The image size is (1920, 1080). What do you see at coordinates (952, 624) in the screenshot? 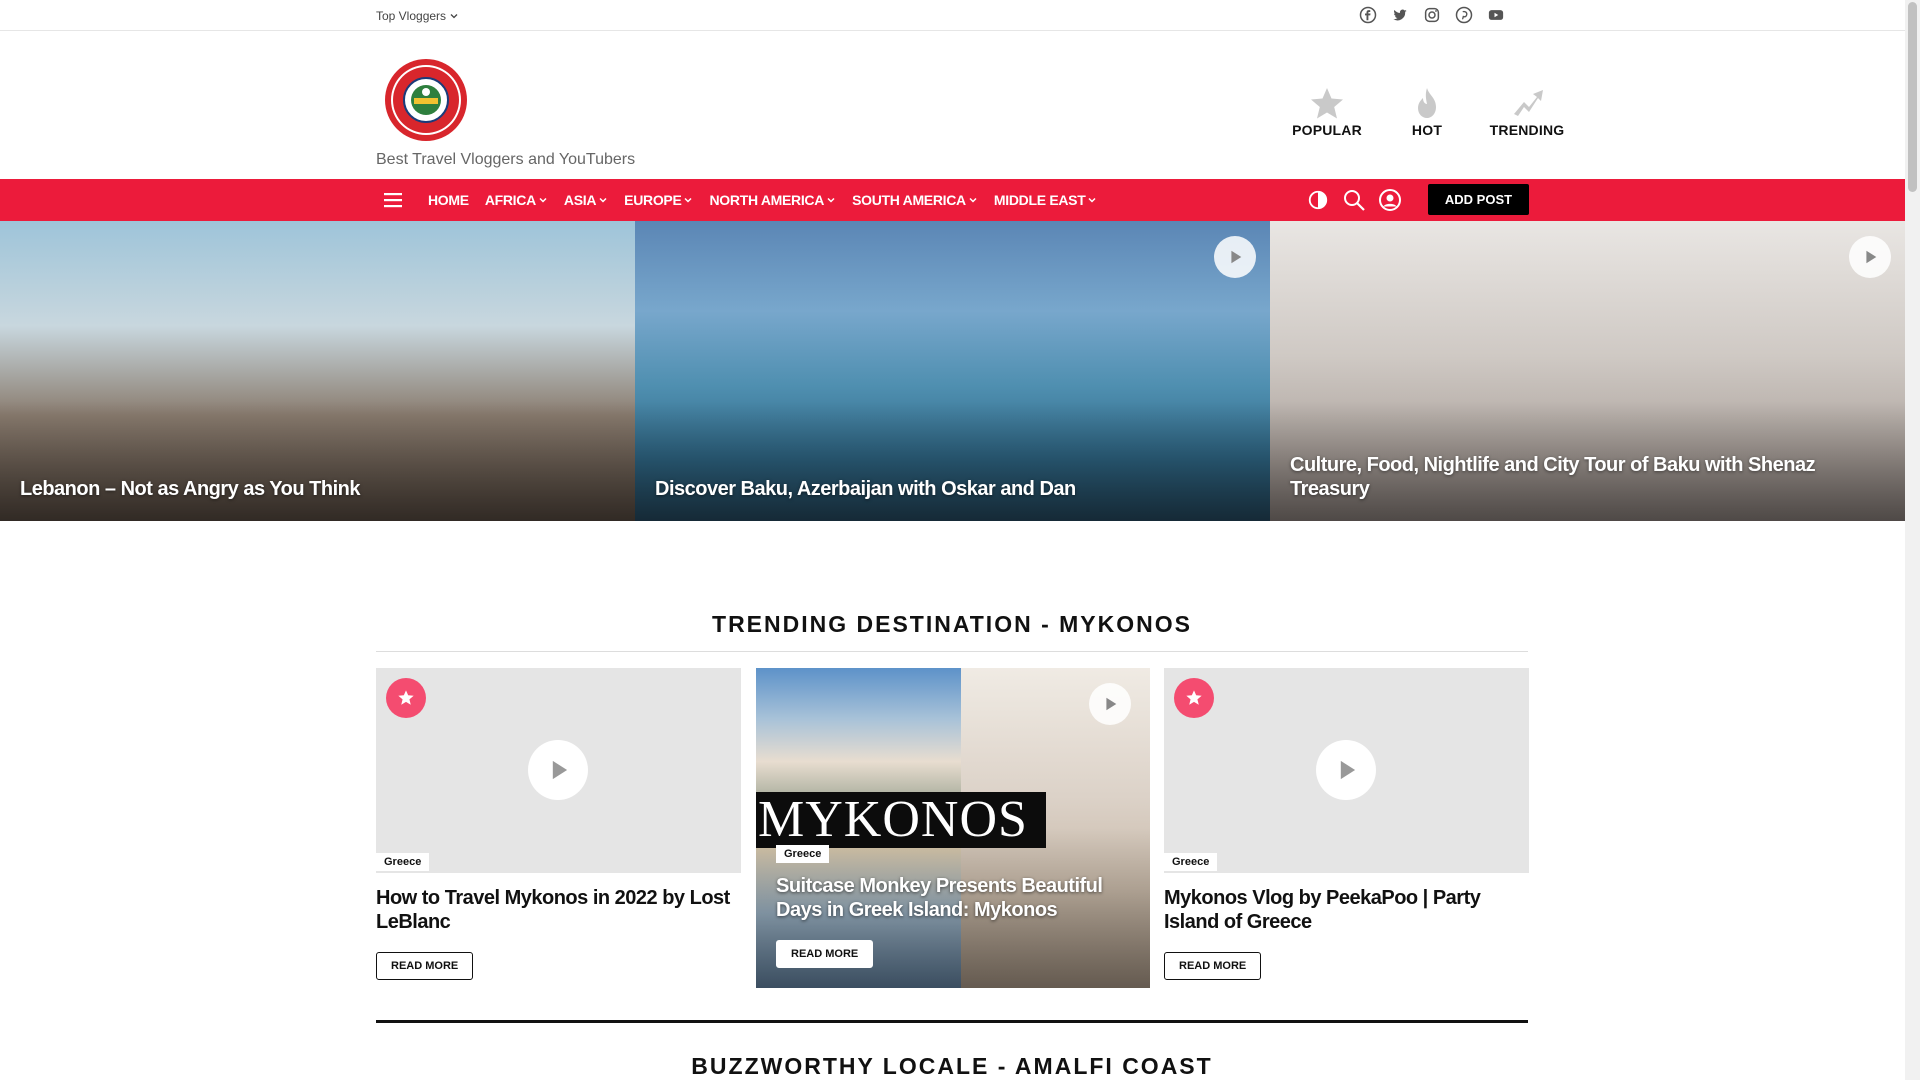
I see `section-title: TRENDING DESTINATION - MYKONOS` at bounding box center [952, 624].